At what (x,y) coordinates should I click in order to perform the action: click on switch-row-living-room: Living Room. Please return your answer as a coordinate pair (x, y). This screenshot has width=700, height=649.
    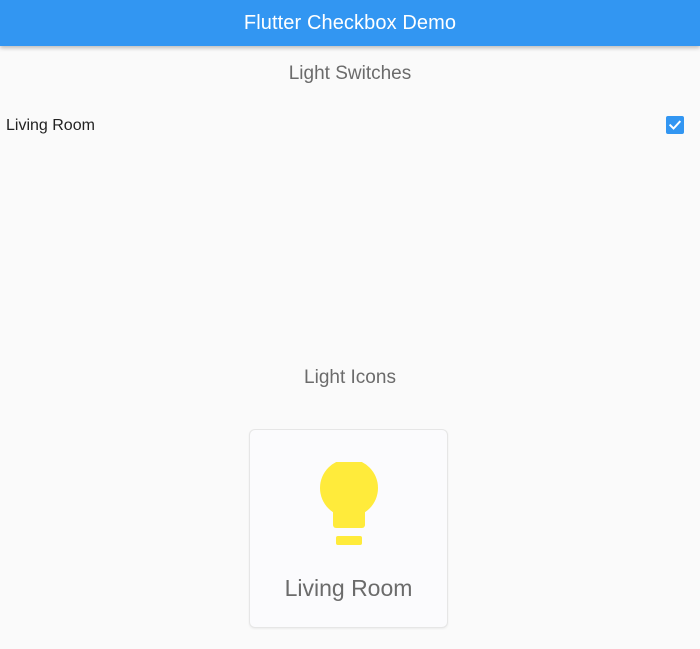
    Looking at the image, I should click on (350, 126).